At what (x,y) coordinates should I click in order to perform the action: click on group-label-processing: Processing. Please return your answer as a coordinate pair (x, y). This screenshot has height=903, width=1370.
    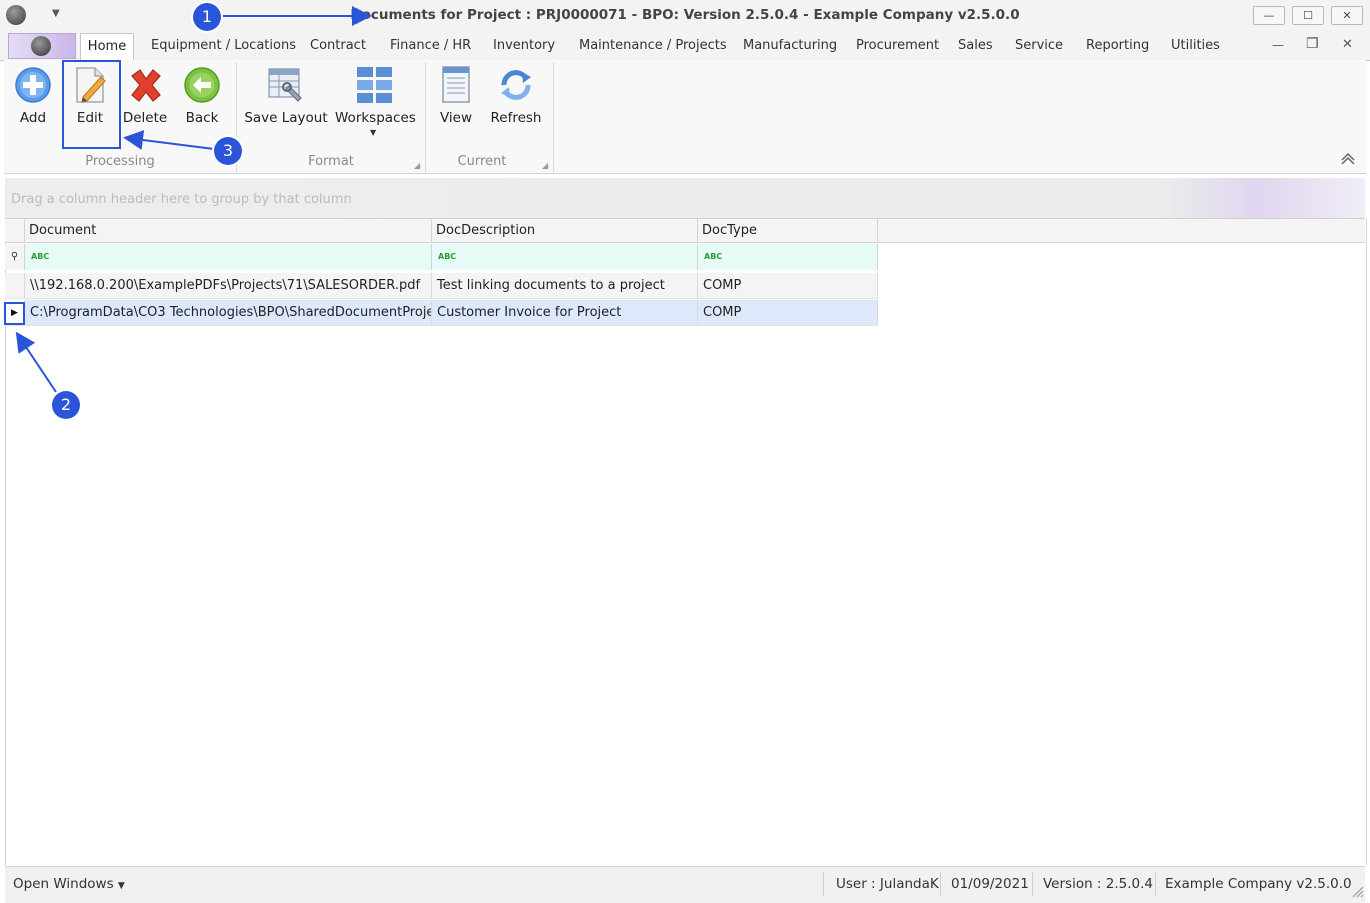
    Looking at the image, I should click on (120, 161).